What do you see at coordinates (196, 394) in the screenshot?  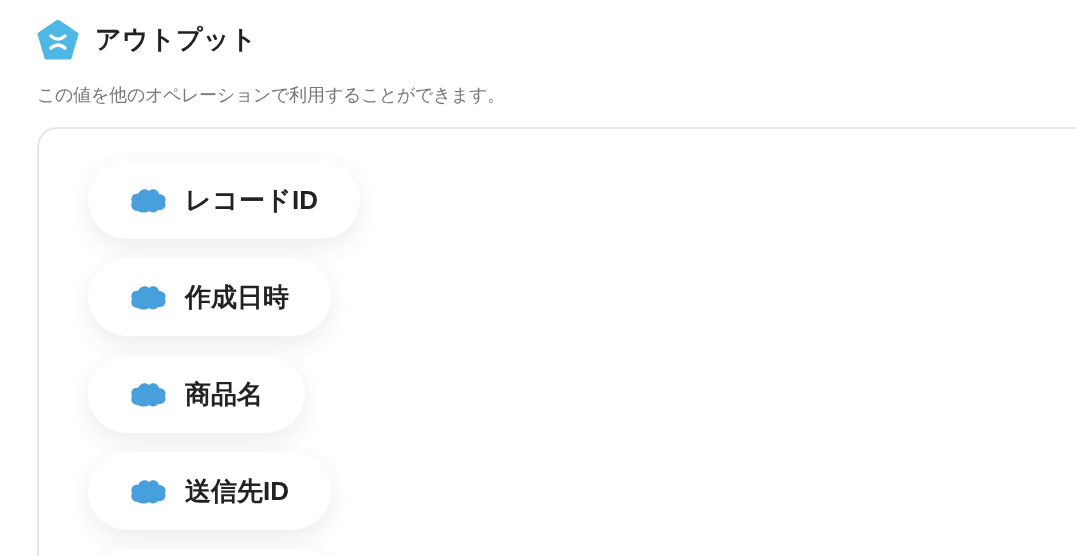 I see `output-chip: 商品名` at bounding box center [196, 394].